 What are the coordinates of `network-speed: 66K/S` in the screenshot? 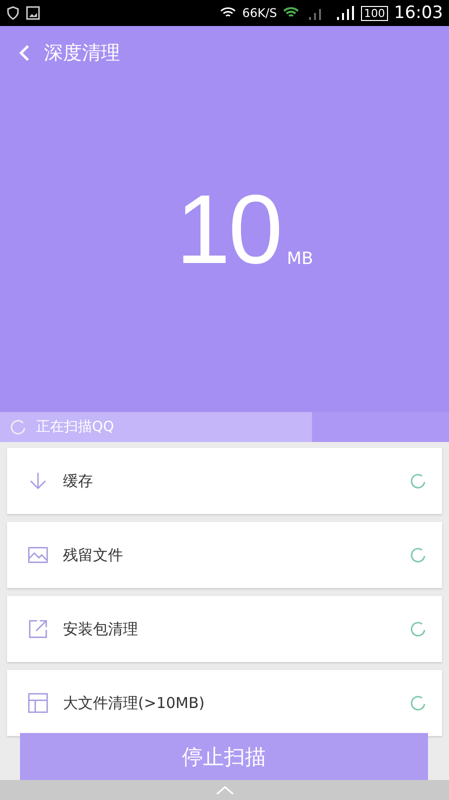 It's located at (259, 13).